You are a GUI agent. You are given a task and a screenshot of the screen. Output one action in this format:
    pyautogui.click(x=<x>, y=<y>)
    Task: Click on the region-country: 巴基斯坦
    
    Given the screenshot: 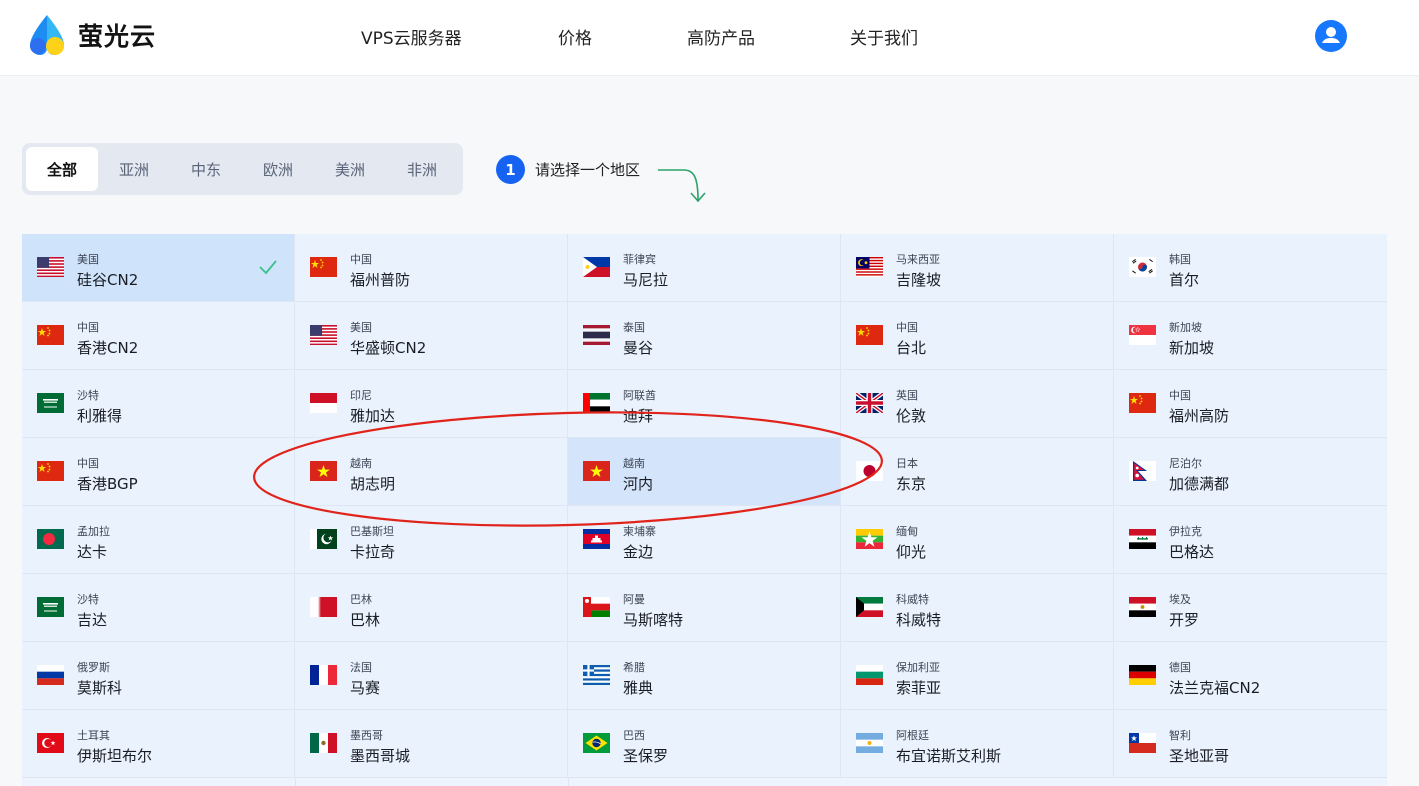 What is the action you would take?
    pyautogui.click(x=372, y=531)
    